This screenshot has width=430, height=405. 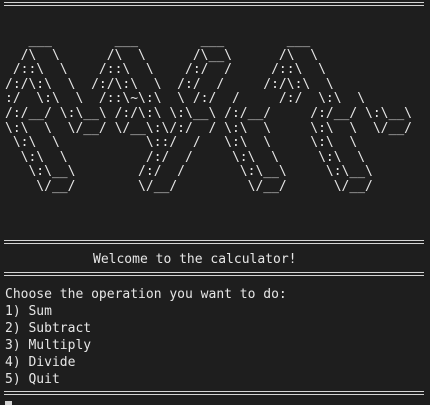 I want to click on top-rule, so click(x=214, y=4).